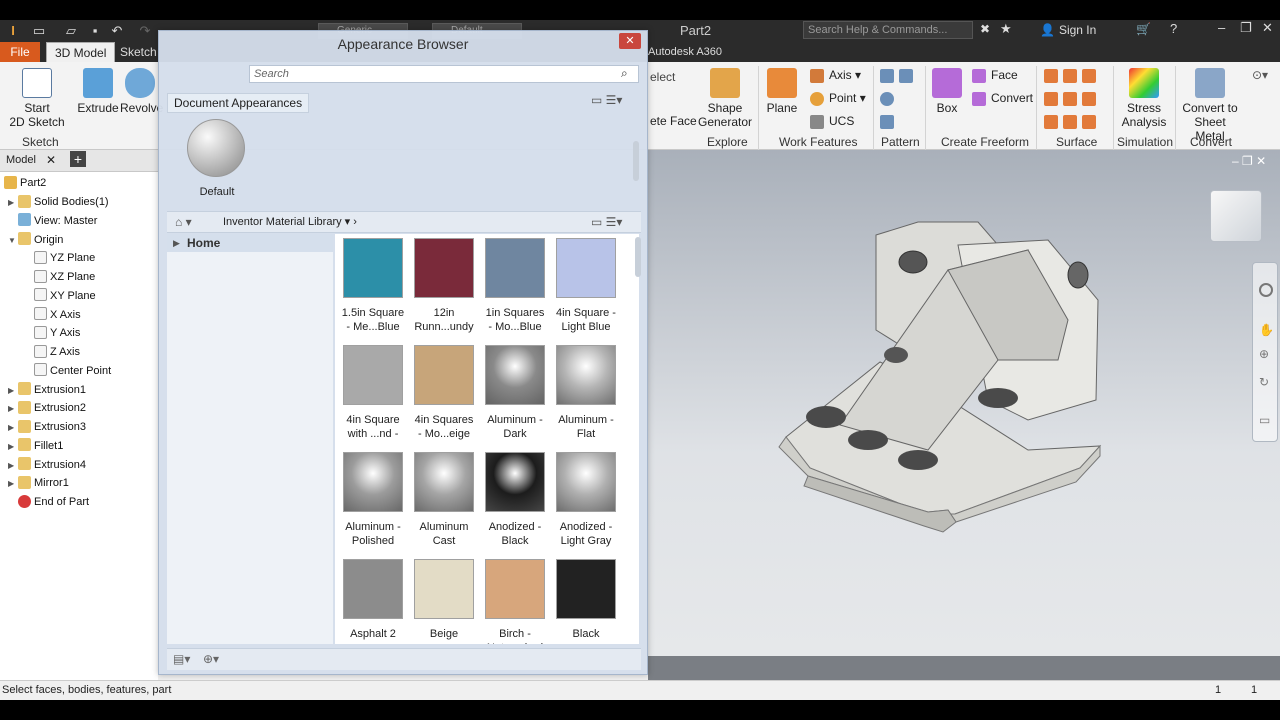 This screenshot has width=1280, height=720. I want to click on view-toggle-icon: ▭ ☰▾, so click(606, 100).